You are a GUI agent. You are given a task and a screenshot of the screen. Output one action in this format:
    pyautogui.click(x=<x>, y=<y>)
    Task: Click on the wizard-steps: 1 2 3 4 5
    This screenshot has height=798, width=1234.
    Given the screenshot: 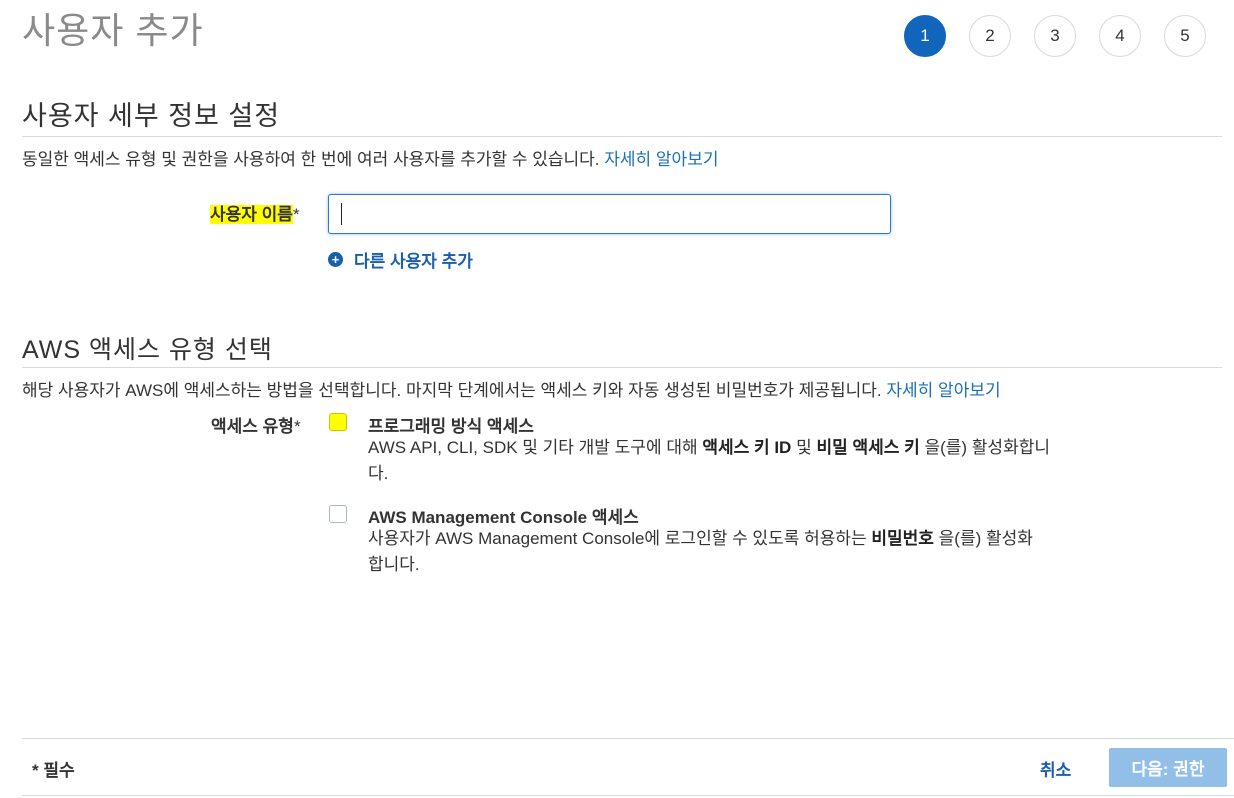 What is the action you would take?
    pyautogui.click(x=1066, y=36)
    